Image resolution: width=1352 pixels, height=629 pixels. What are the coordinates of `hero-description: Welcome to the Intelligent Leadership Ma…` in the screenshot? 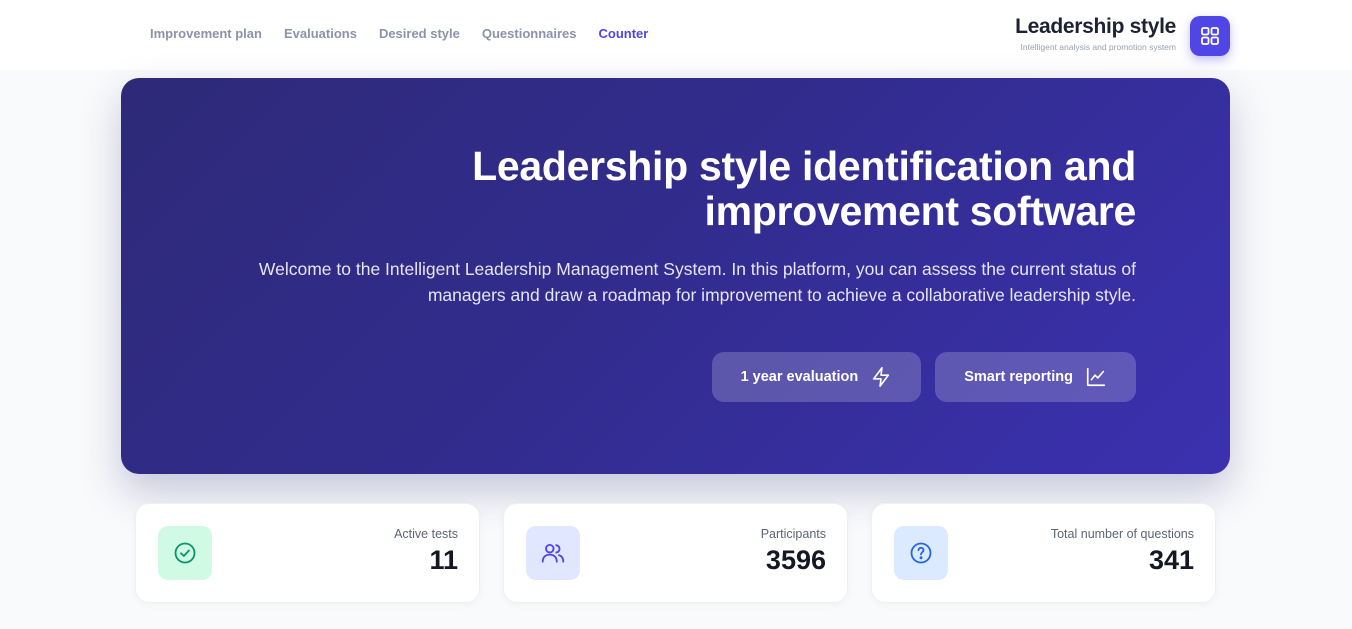 It's located at (697, 282).